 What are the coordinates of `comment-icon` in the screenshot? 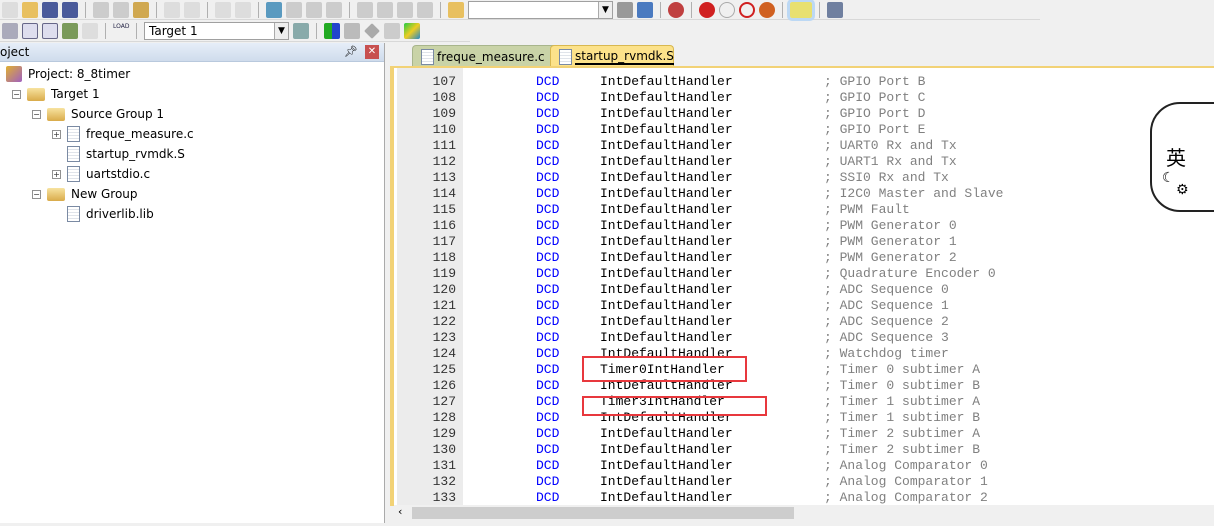 It's located at (405, 9).